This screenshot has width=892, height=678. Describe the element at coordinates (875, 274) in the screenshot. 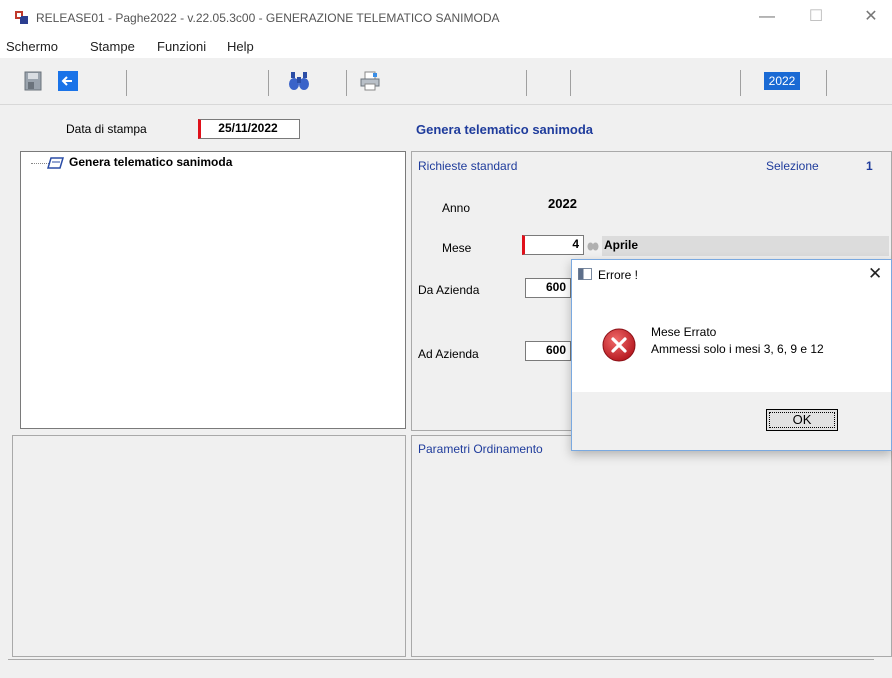

I see `dialog-close-button: ✕` at that location.